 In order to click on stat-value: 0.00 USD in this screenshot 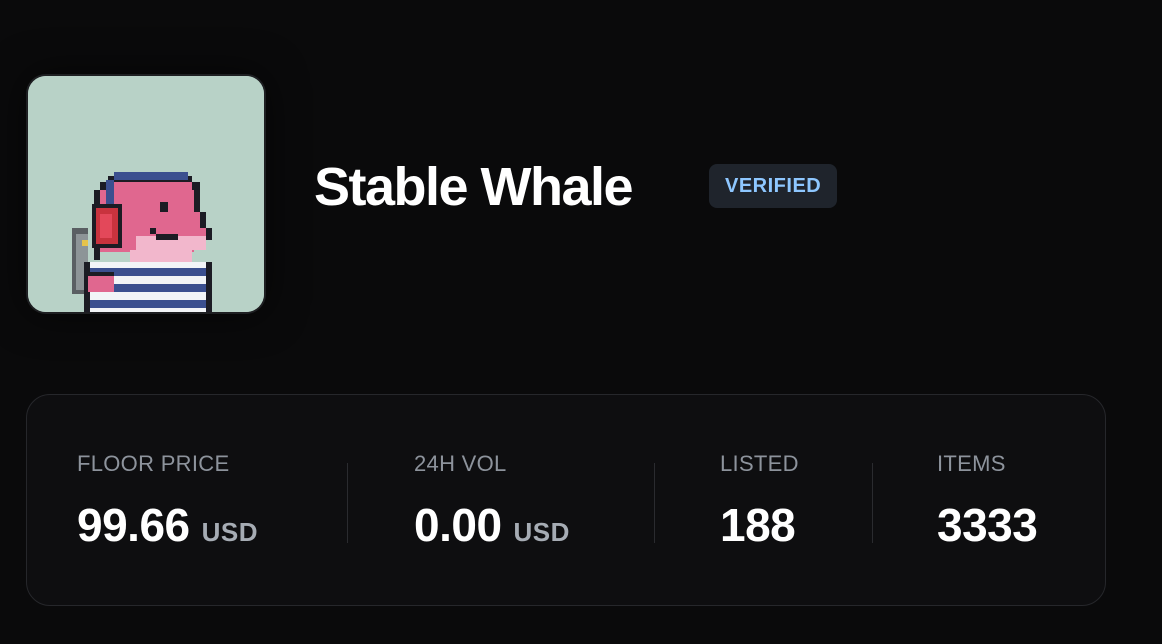, I will do `click(492, 531)`.